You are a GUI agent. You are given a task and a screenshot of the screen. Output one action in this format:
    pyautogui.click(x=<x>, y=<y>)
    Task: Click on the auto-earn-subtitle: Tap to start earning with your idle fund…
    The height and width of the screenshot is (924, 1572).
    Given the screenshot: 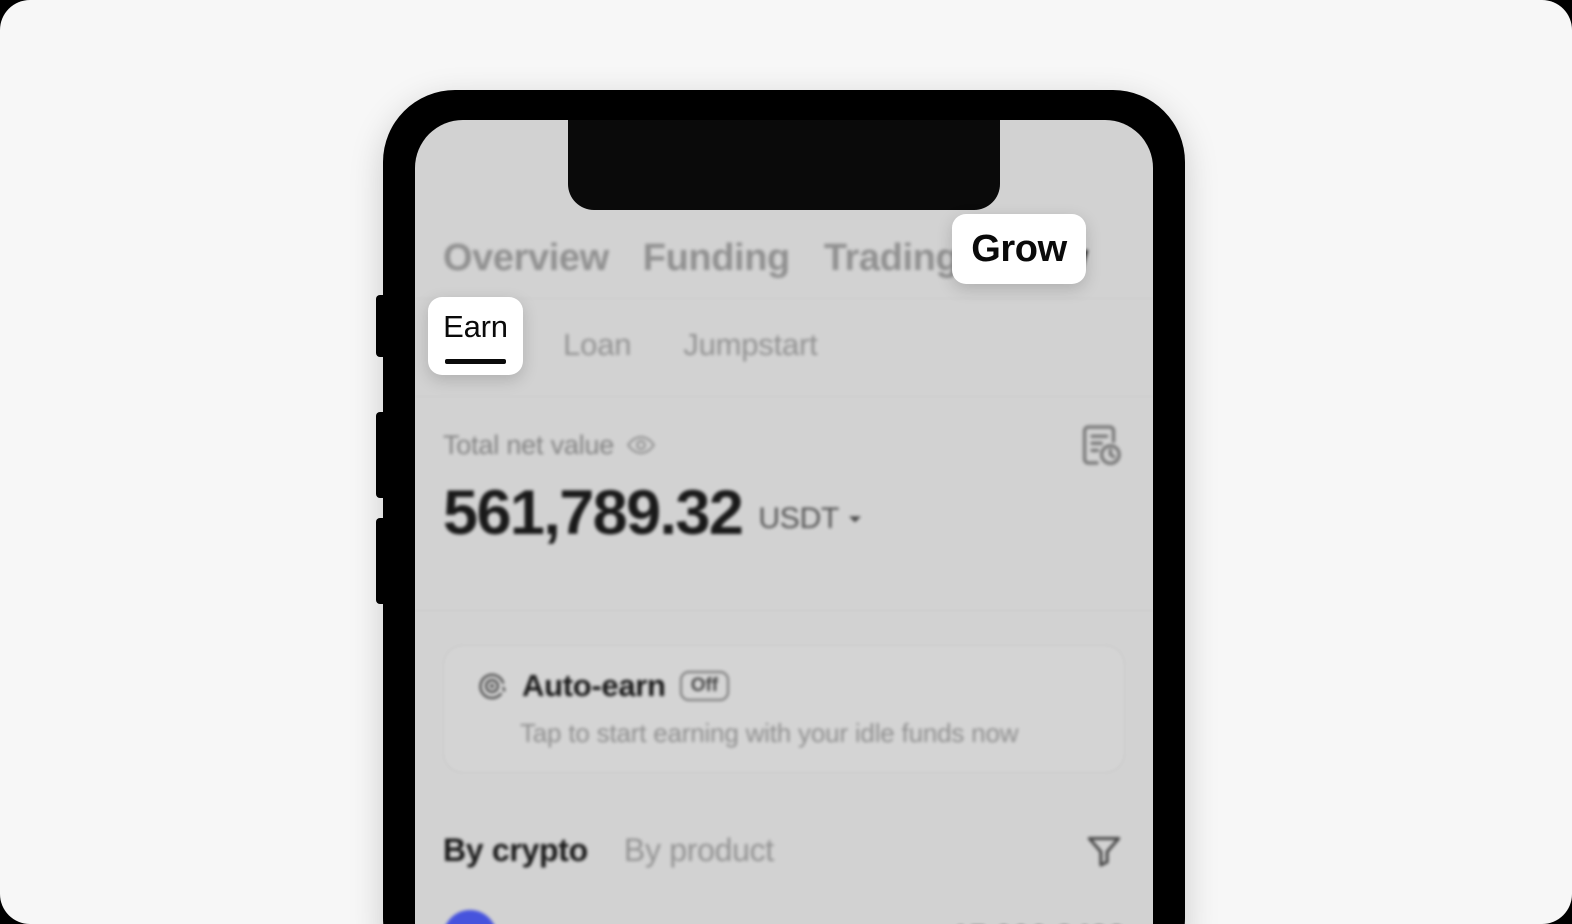 What is the action you would take?
    pyautogui.click(x=769, y=733)
    